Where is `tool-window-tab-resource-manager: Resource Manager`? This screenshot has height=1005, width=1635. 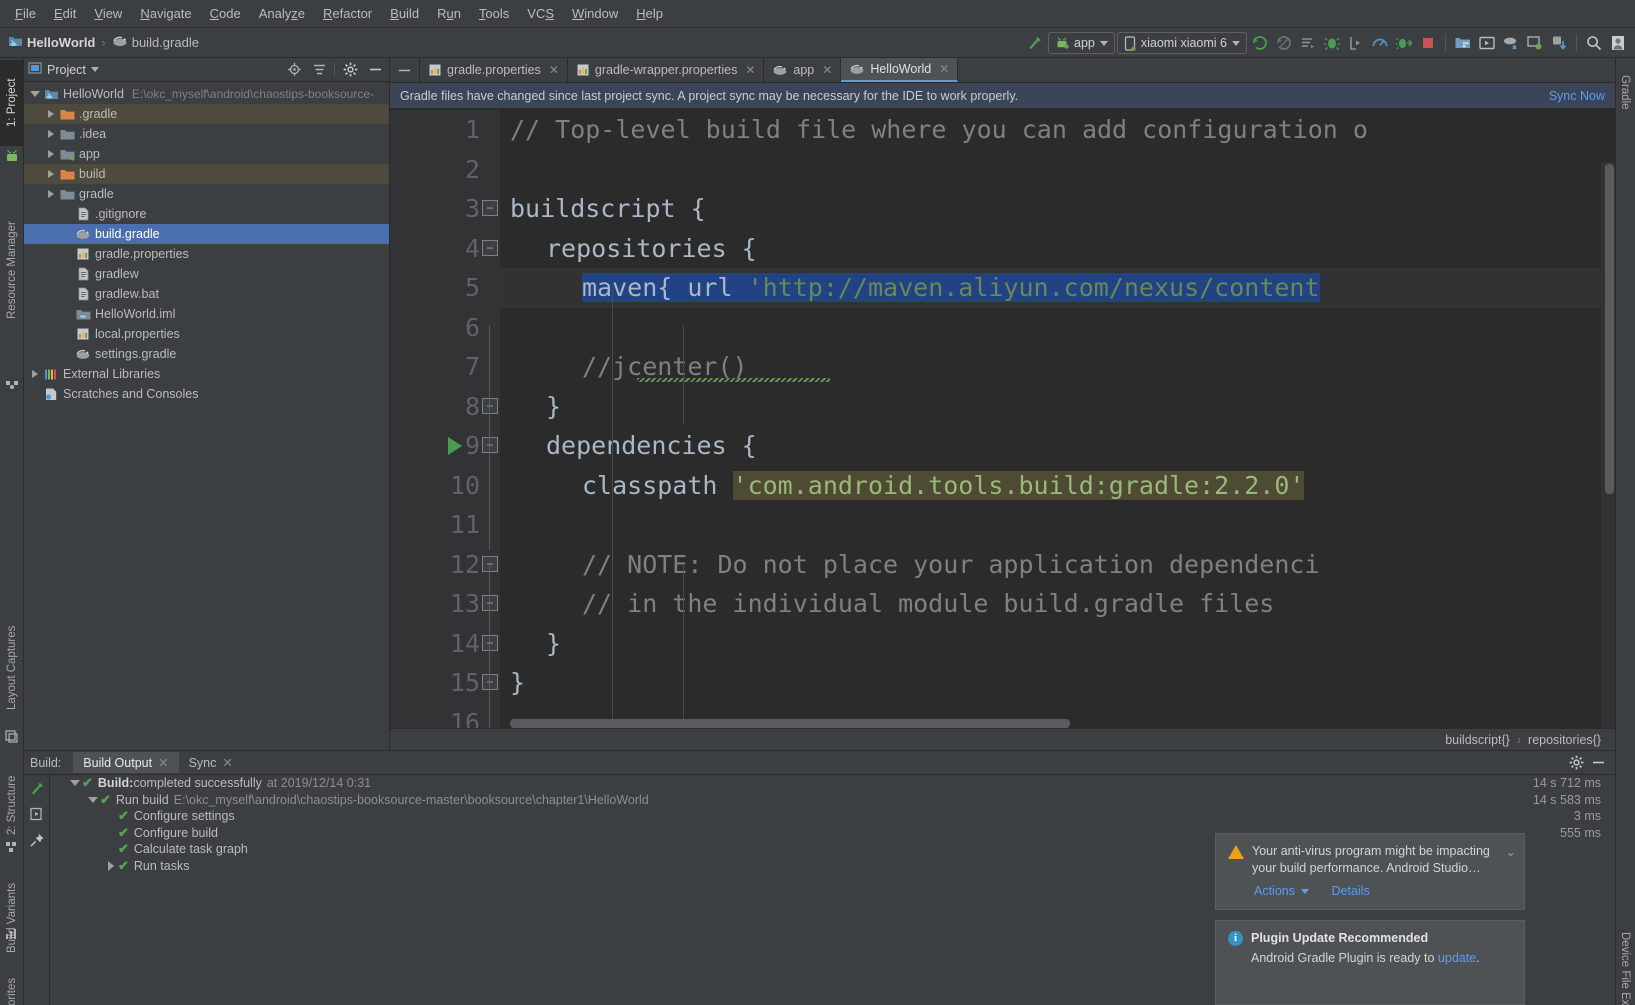 tool-window-tab-resource-manager: Resource Manager is located at coordinates (12, 270).